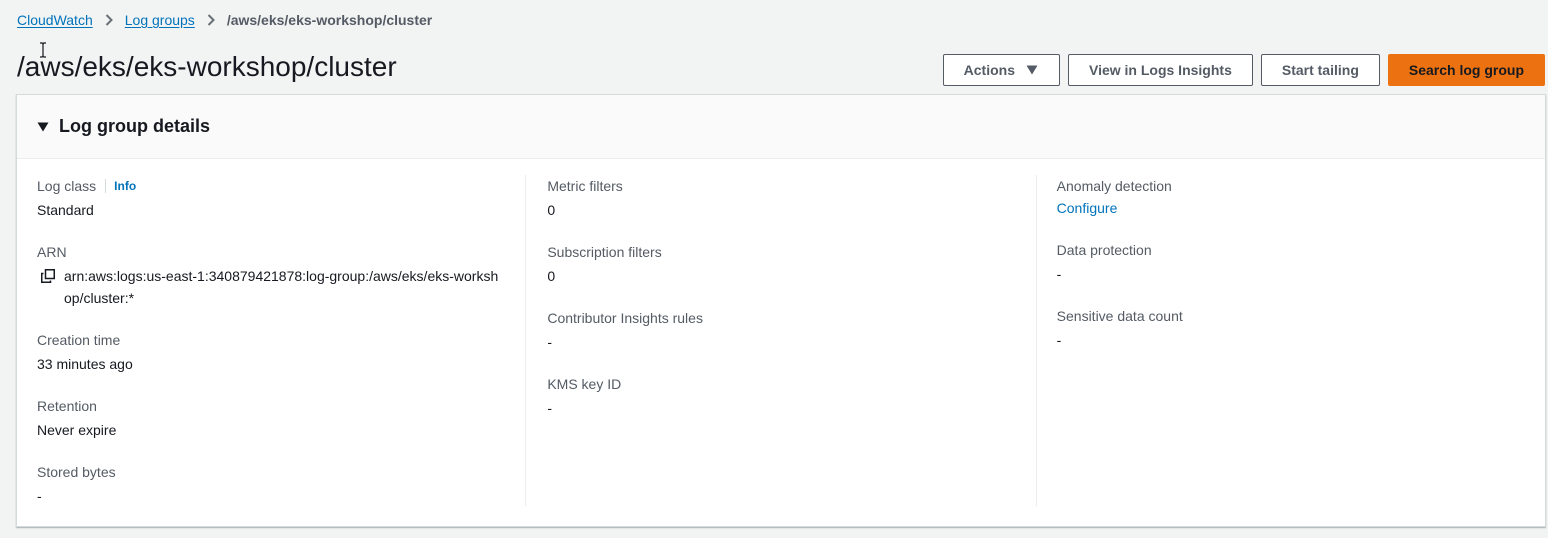  Describe the element at coordinates (134, 126) in the screenshot. I see `panel-title: Log group details` at that location.